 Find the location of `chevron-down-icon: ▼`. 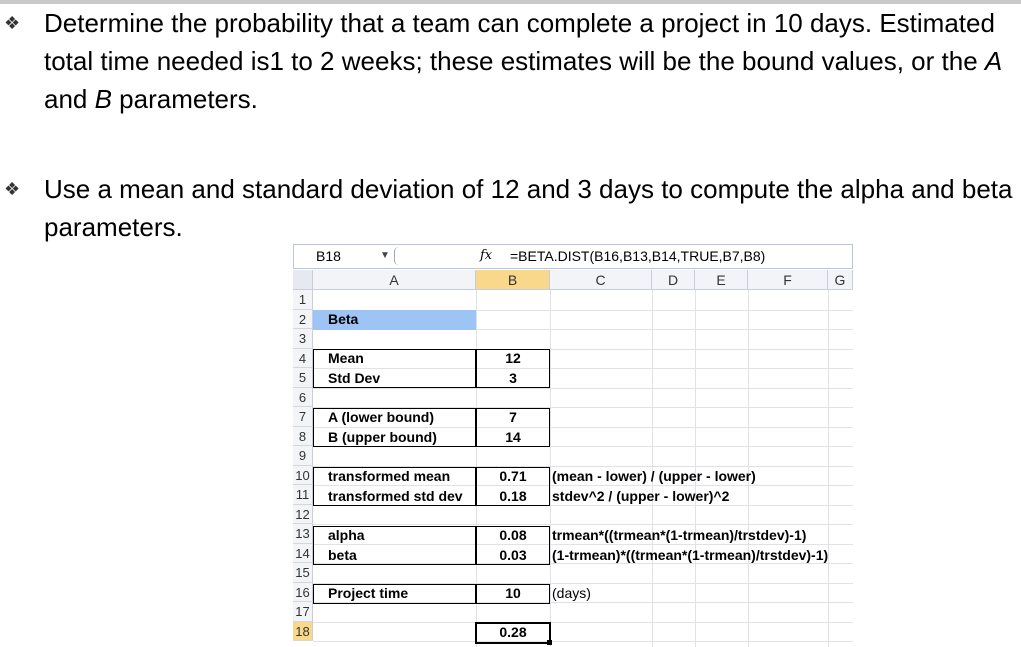

chevron-down-icon: ▼ is located at coordinates (385, 255).